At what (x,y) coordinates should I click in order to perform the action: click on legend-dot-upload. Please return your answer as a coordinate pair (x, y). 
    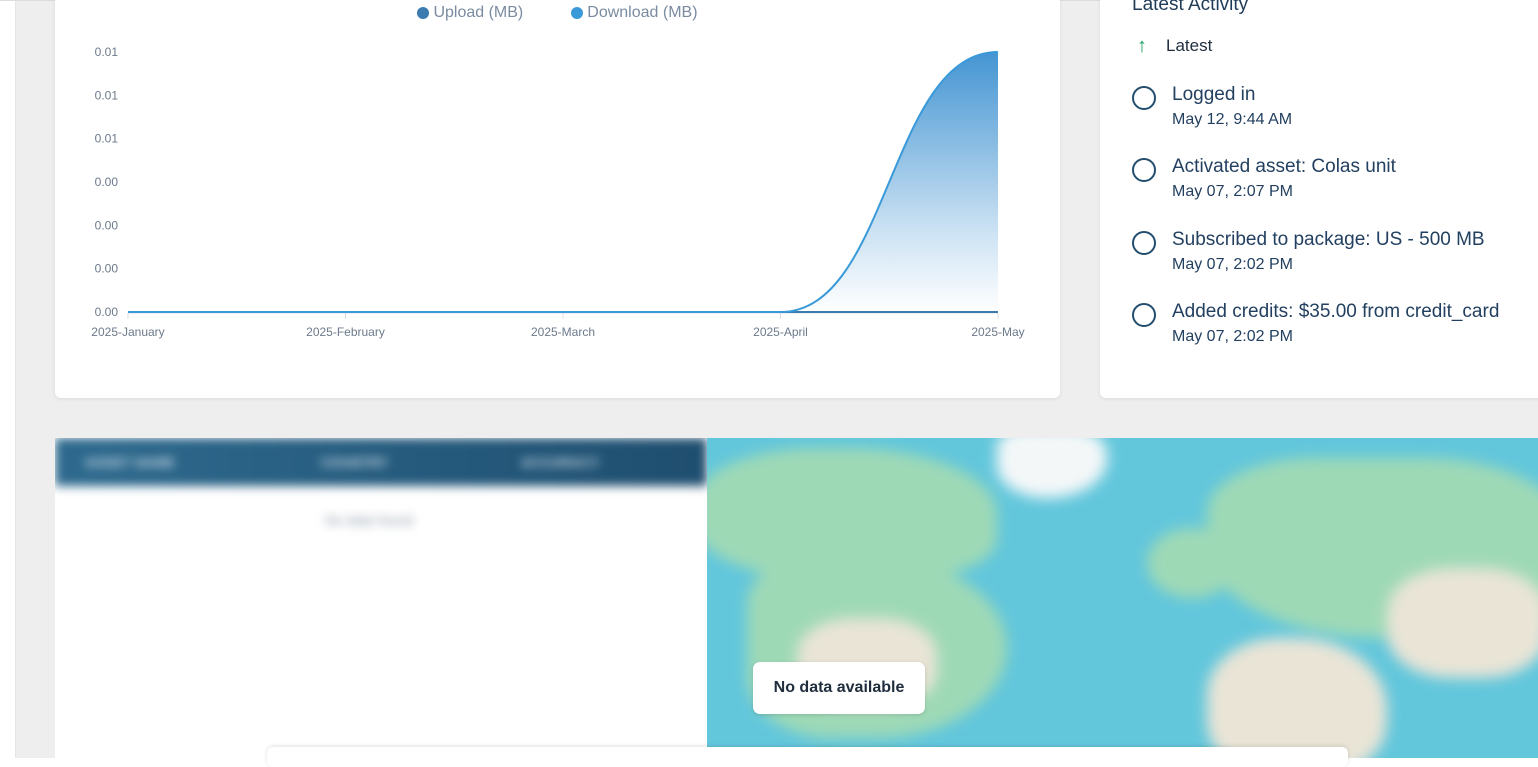
    Looking at the image, I should click on (423, 13).